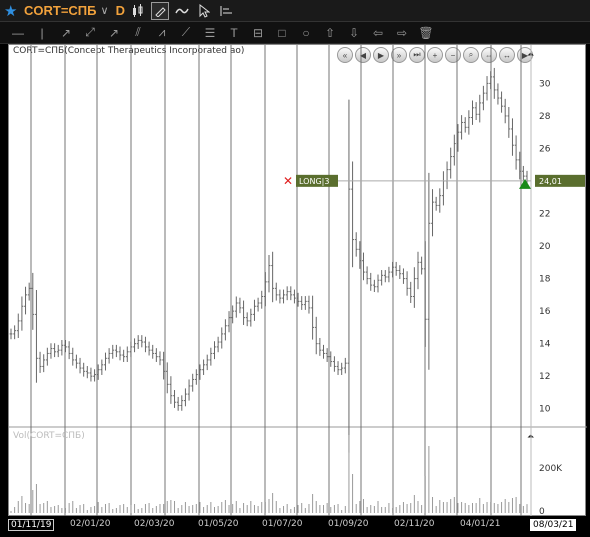  Describe the element at coordinates (66, 33) in the screenshot. I see `trend-line-icon: ↗` at that location.